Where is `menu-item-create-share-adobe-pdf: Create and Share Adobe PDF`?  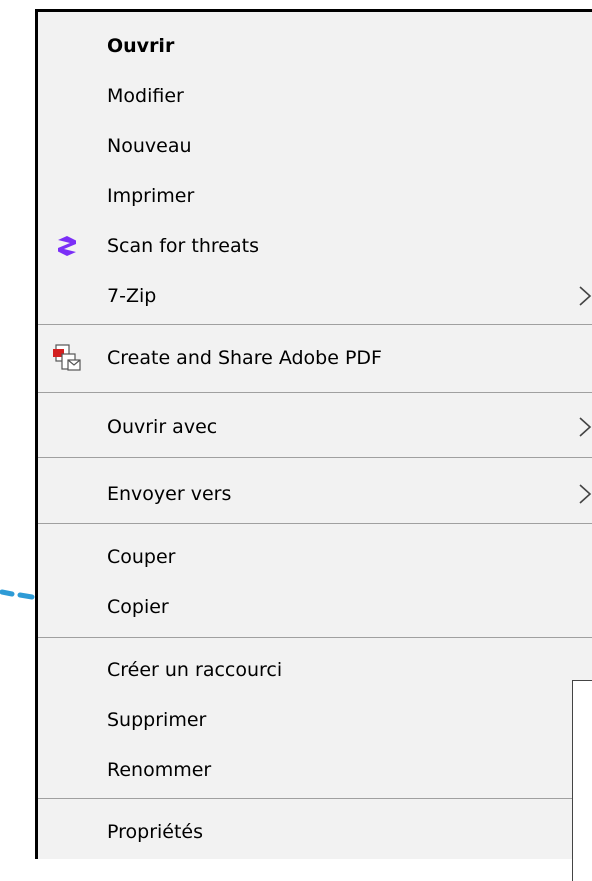
menu-item-create-share-adobe-pdf: Create and Share Adobe PDF is located at coordinates (315, 358).